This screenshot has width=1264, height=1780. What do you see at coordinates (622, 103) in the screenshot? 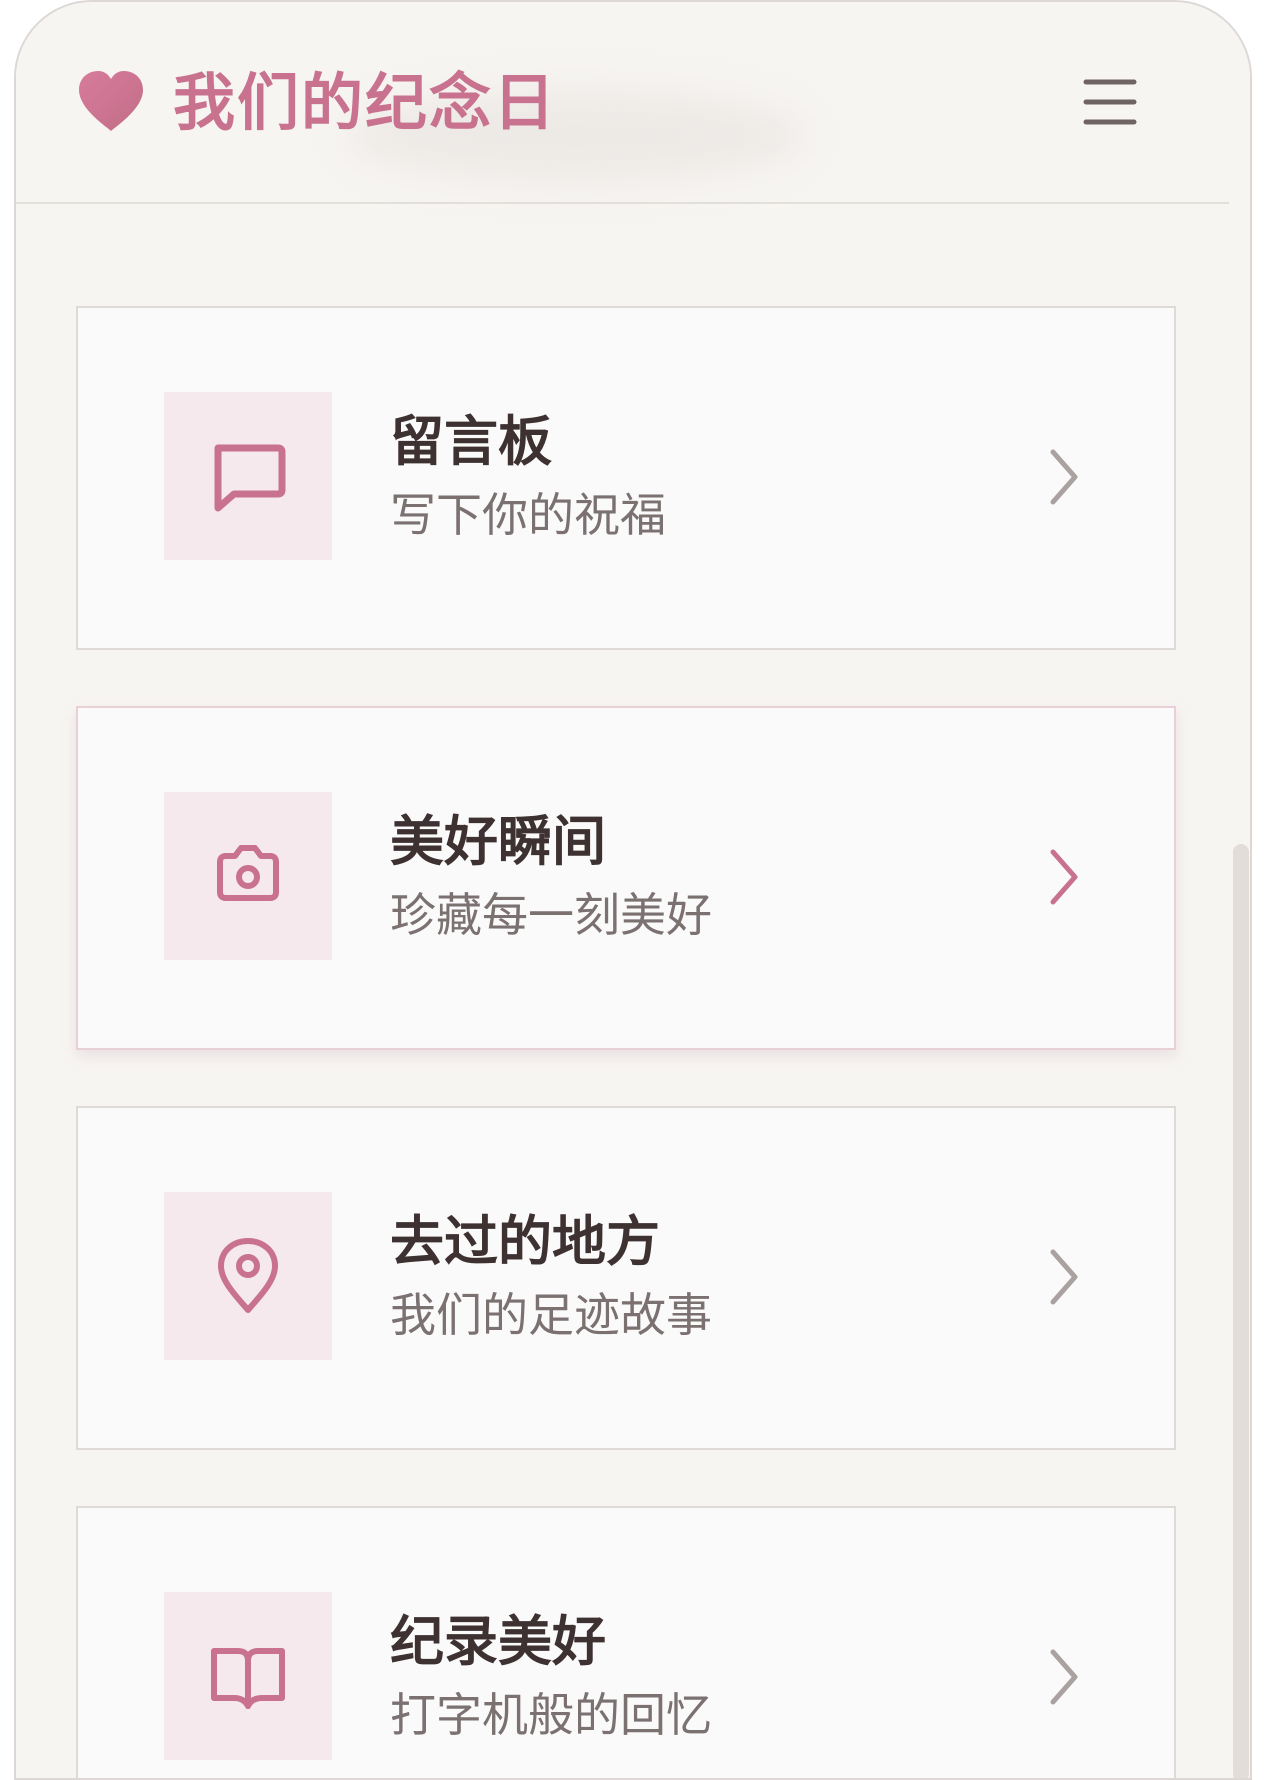
I see `app-header: 我们的纪念日` at bounding box center [622, 103].